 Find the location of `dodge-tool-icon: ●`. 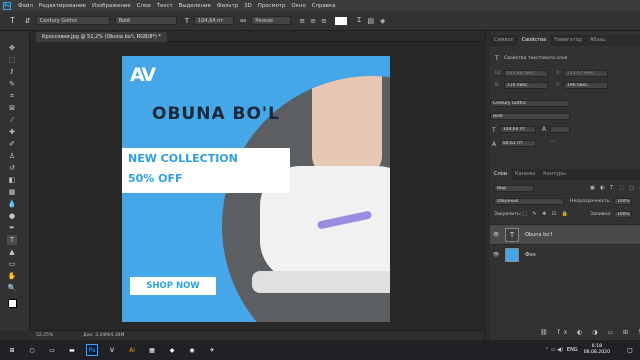

dodge-tool-icon: ● is located at coordinates (12, 216).